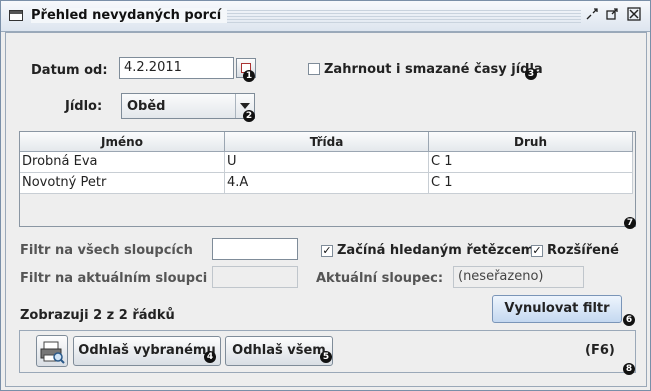  I want to click on table-row: Novotný Petr 4.A C 1, so click(326, 183).